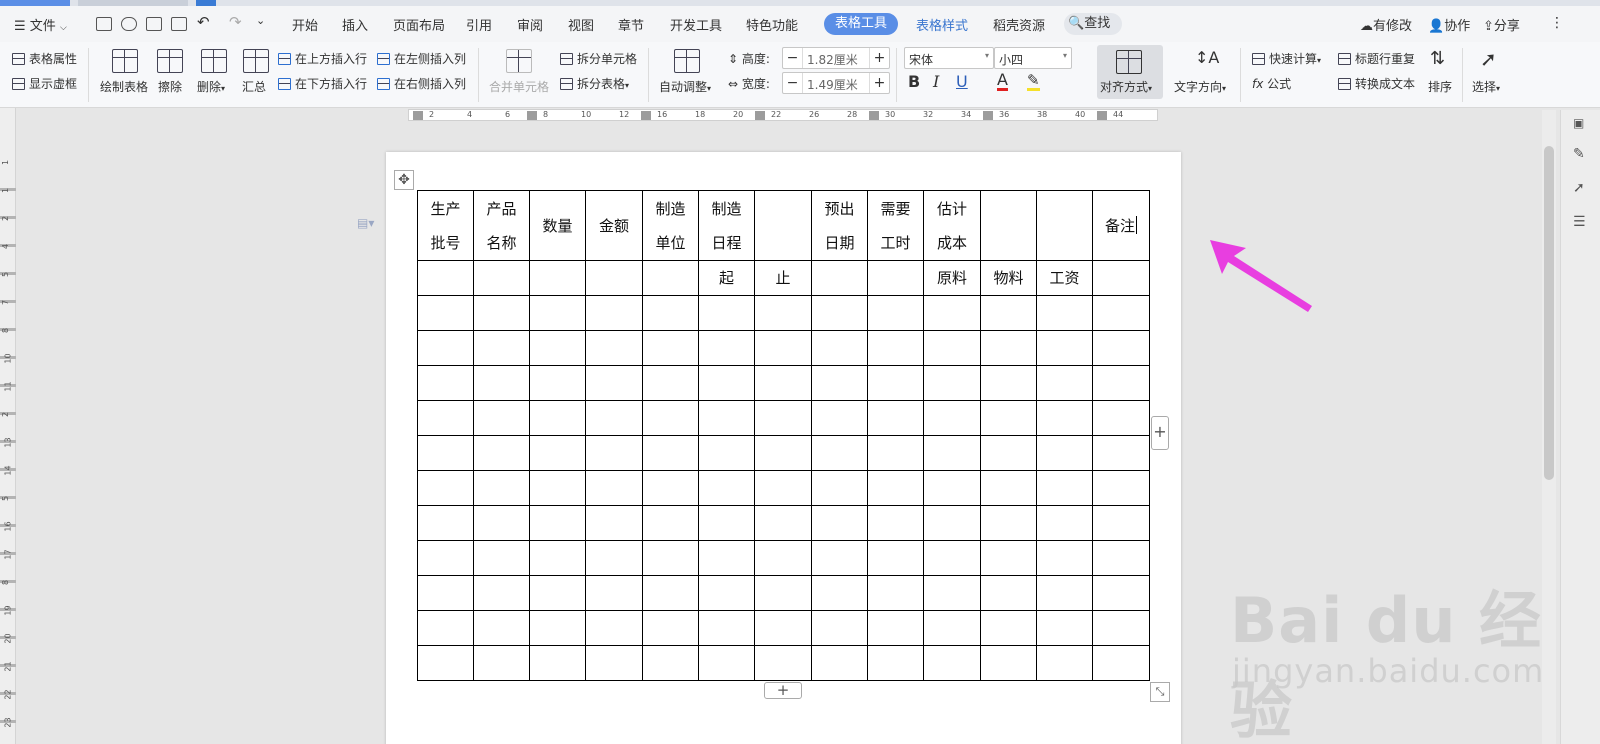 The height and width of the screenshot is (744, 1600). What do you see at coordinates (1160, 692) in the screenshot?
I see `table-resize-handle: ⤡` at bounding box center [1160, 692].